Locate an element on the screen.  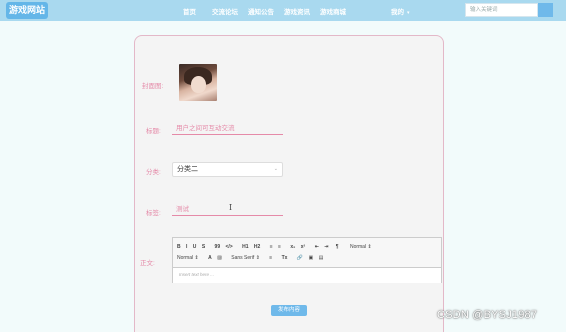
h1-button: H1 is located at coordinates (245, 247).